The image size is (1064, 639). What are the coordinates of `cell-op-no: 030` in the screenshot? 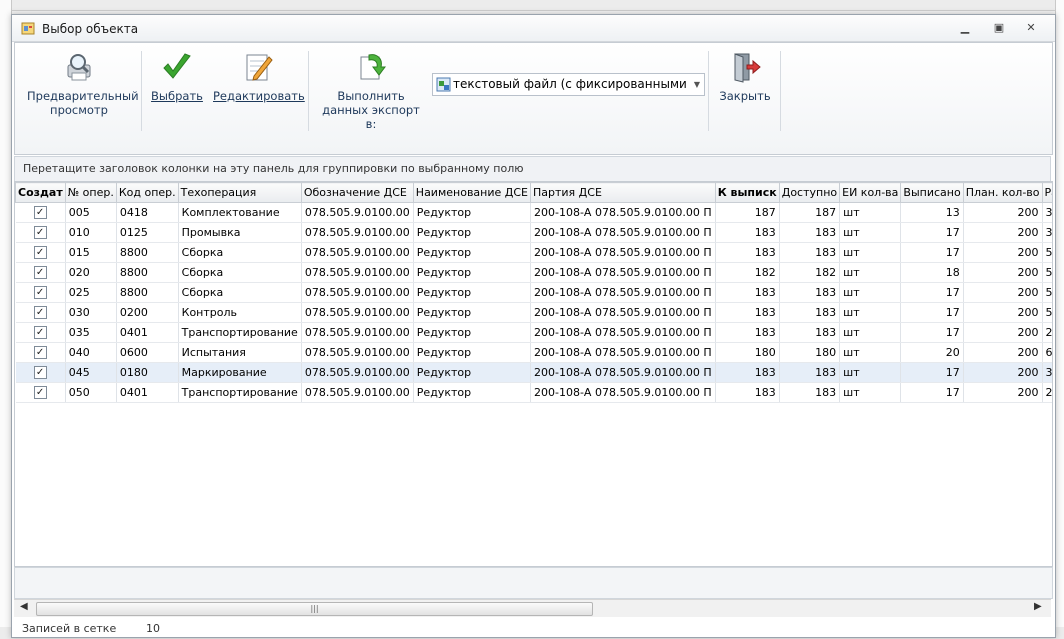 It's located at (91, 312).